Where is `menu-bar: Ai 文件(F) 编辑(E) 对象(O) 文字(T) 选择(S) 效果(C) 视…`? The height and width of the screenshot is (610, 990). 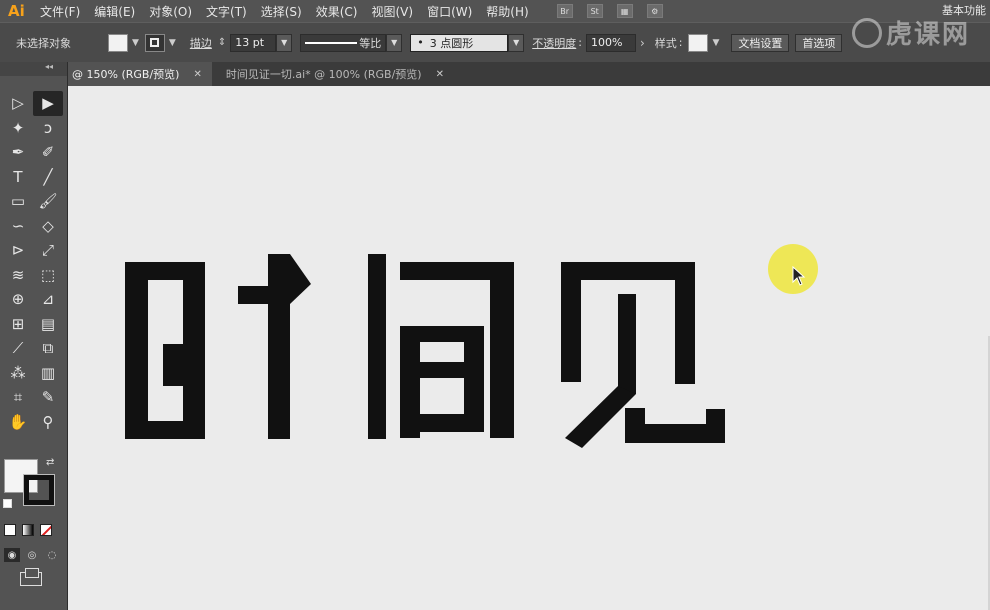 menu-bar: Ai 文件(F) 编辑(E) 对象(O) 文字(T) 选择(S) 效果(C) 视… is located at coordinates (495, 11).